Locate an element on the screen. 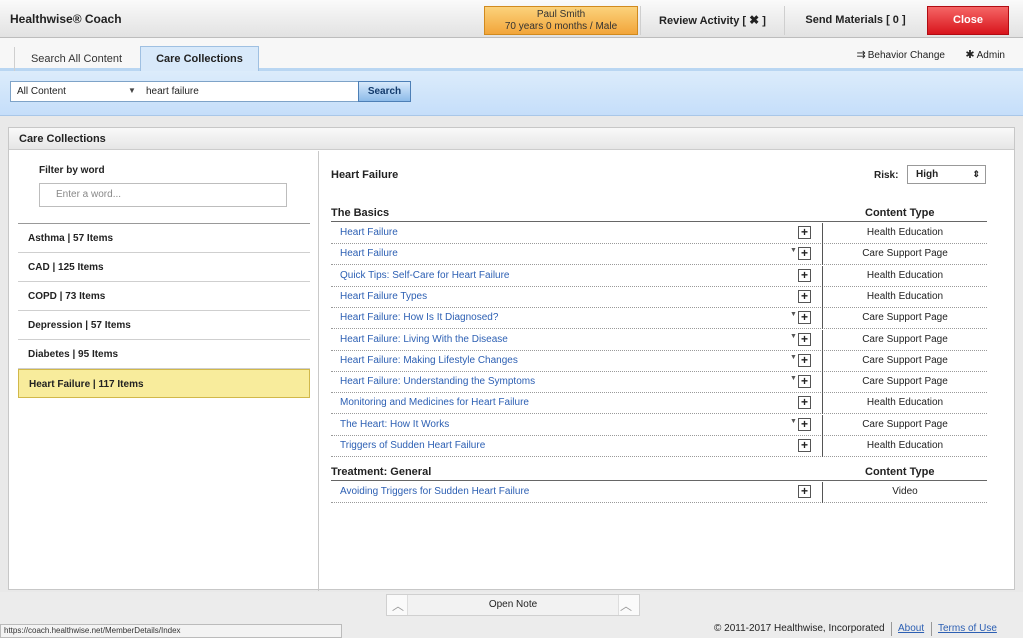 Image resolution: width=1023 pixels, height=638 pixels. search-scope-select: All Content is located at coordinates (41, 91).